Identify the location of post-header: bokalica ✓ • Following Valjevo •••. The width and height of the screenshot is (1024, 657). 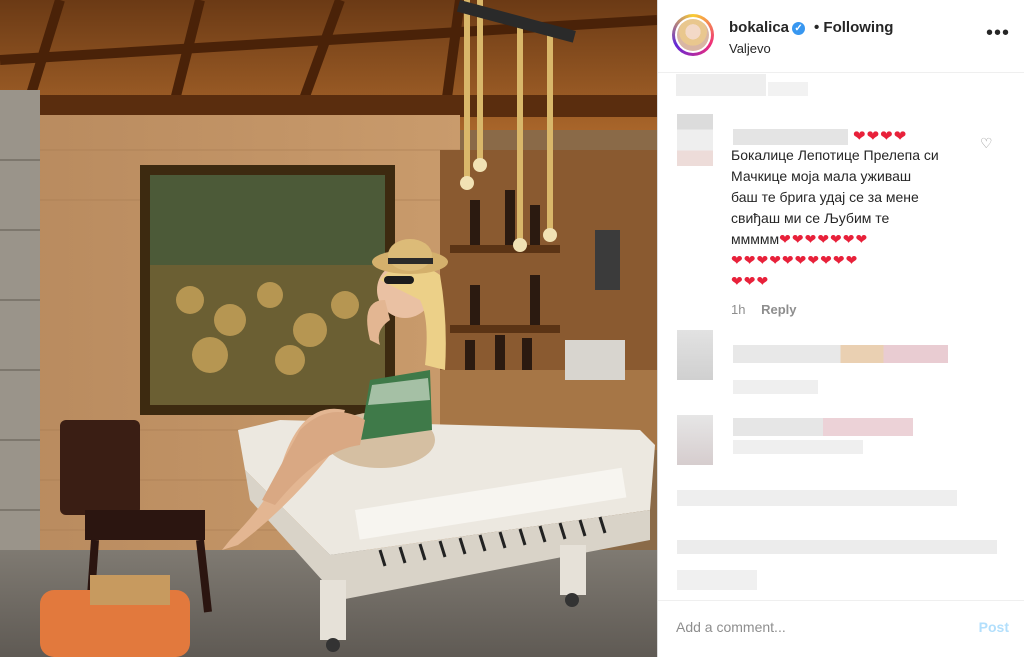
(841, 36).